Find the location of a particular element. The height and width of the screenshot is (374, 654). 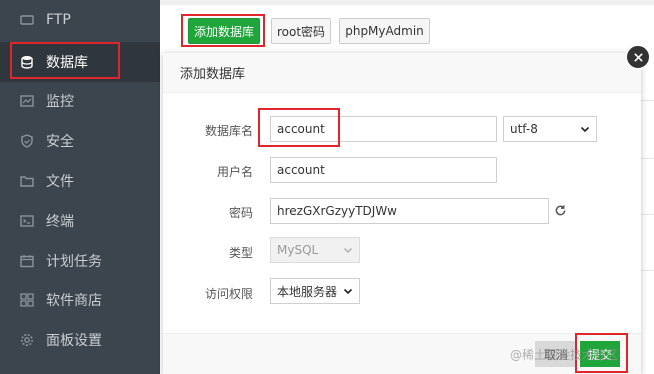

sidebar-item-terminal: 终端 is located at coordinates (80, 221).